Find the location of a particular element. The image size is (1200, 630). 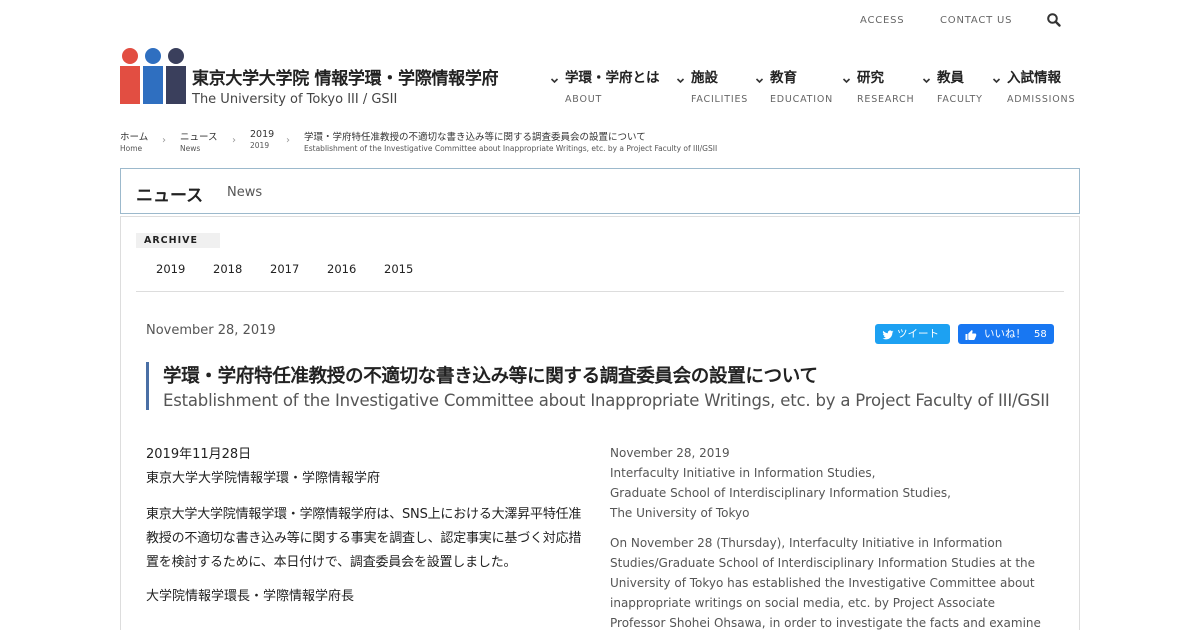

tweet-label: ツイート is located at coordinates (918, 334).